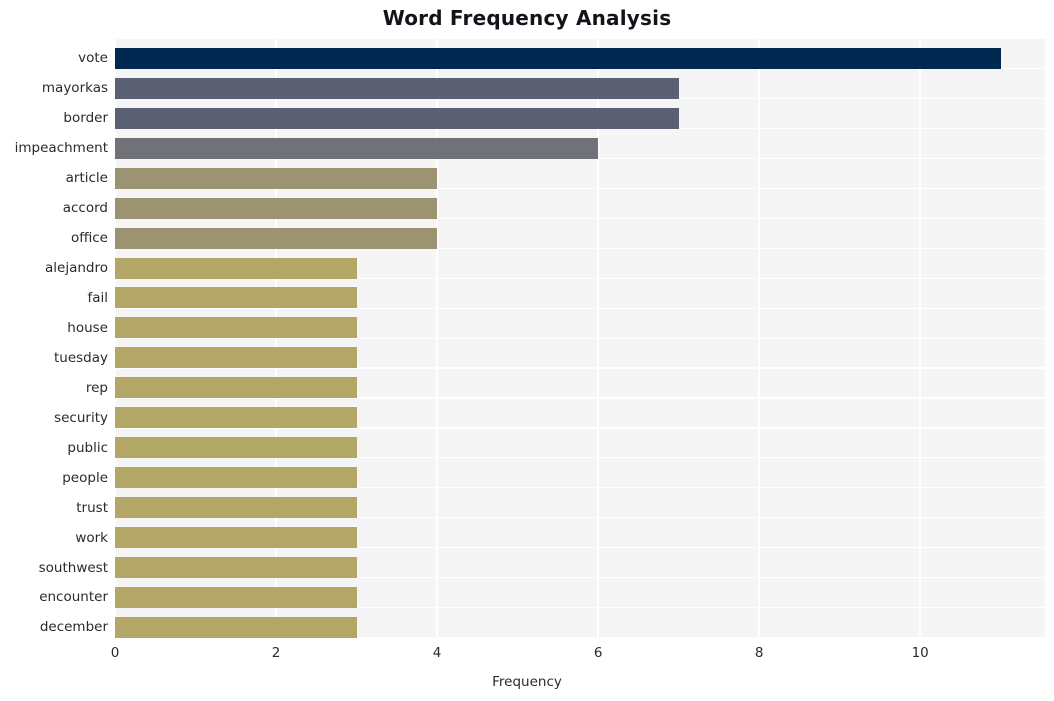 This screenshot has height=701, width=1054. Describe the element at coordinates (85, 208) in the screenshot. I see `y-axis-tick-label: accord` at that location.